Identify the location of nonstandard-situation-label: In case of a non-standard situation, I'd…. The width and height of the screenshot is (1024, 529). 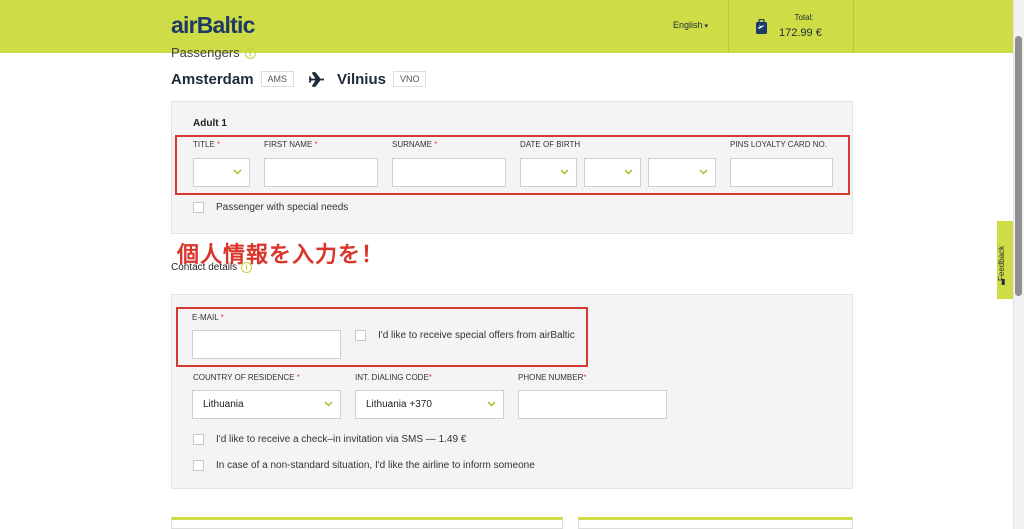
(375, 465).